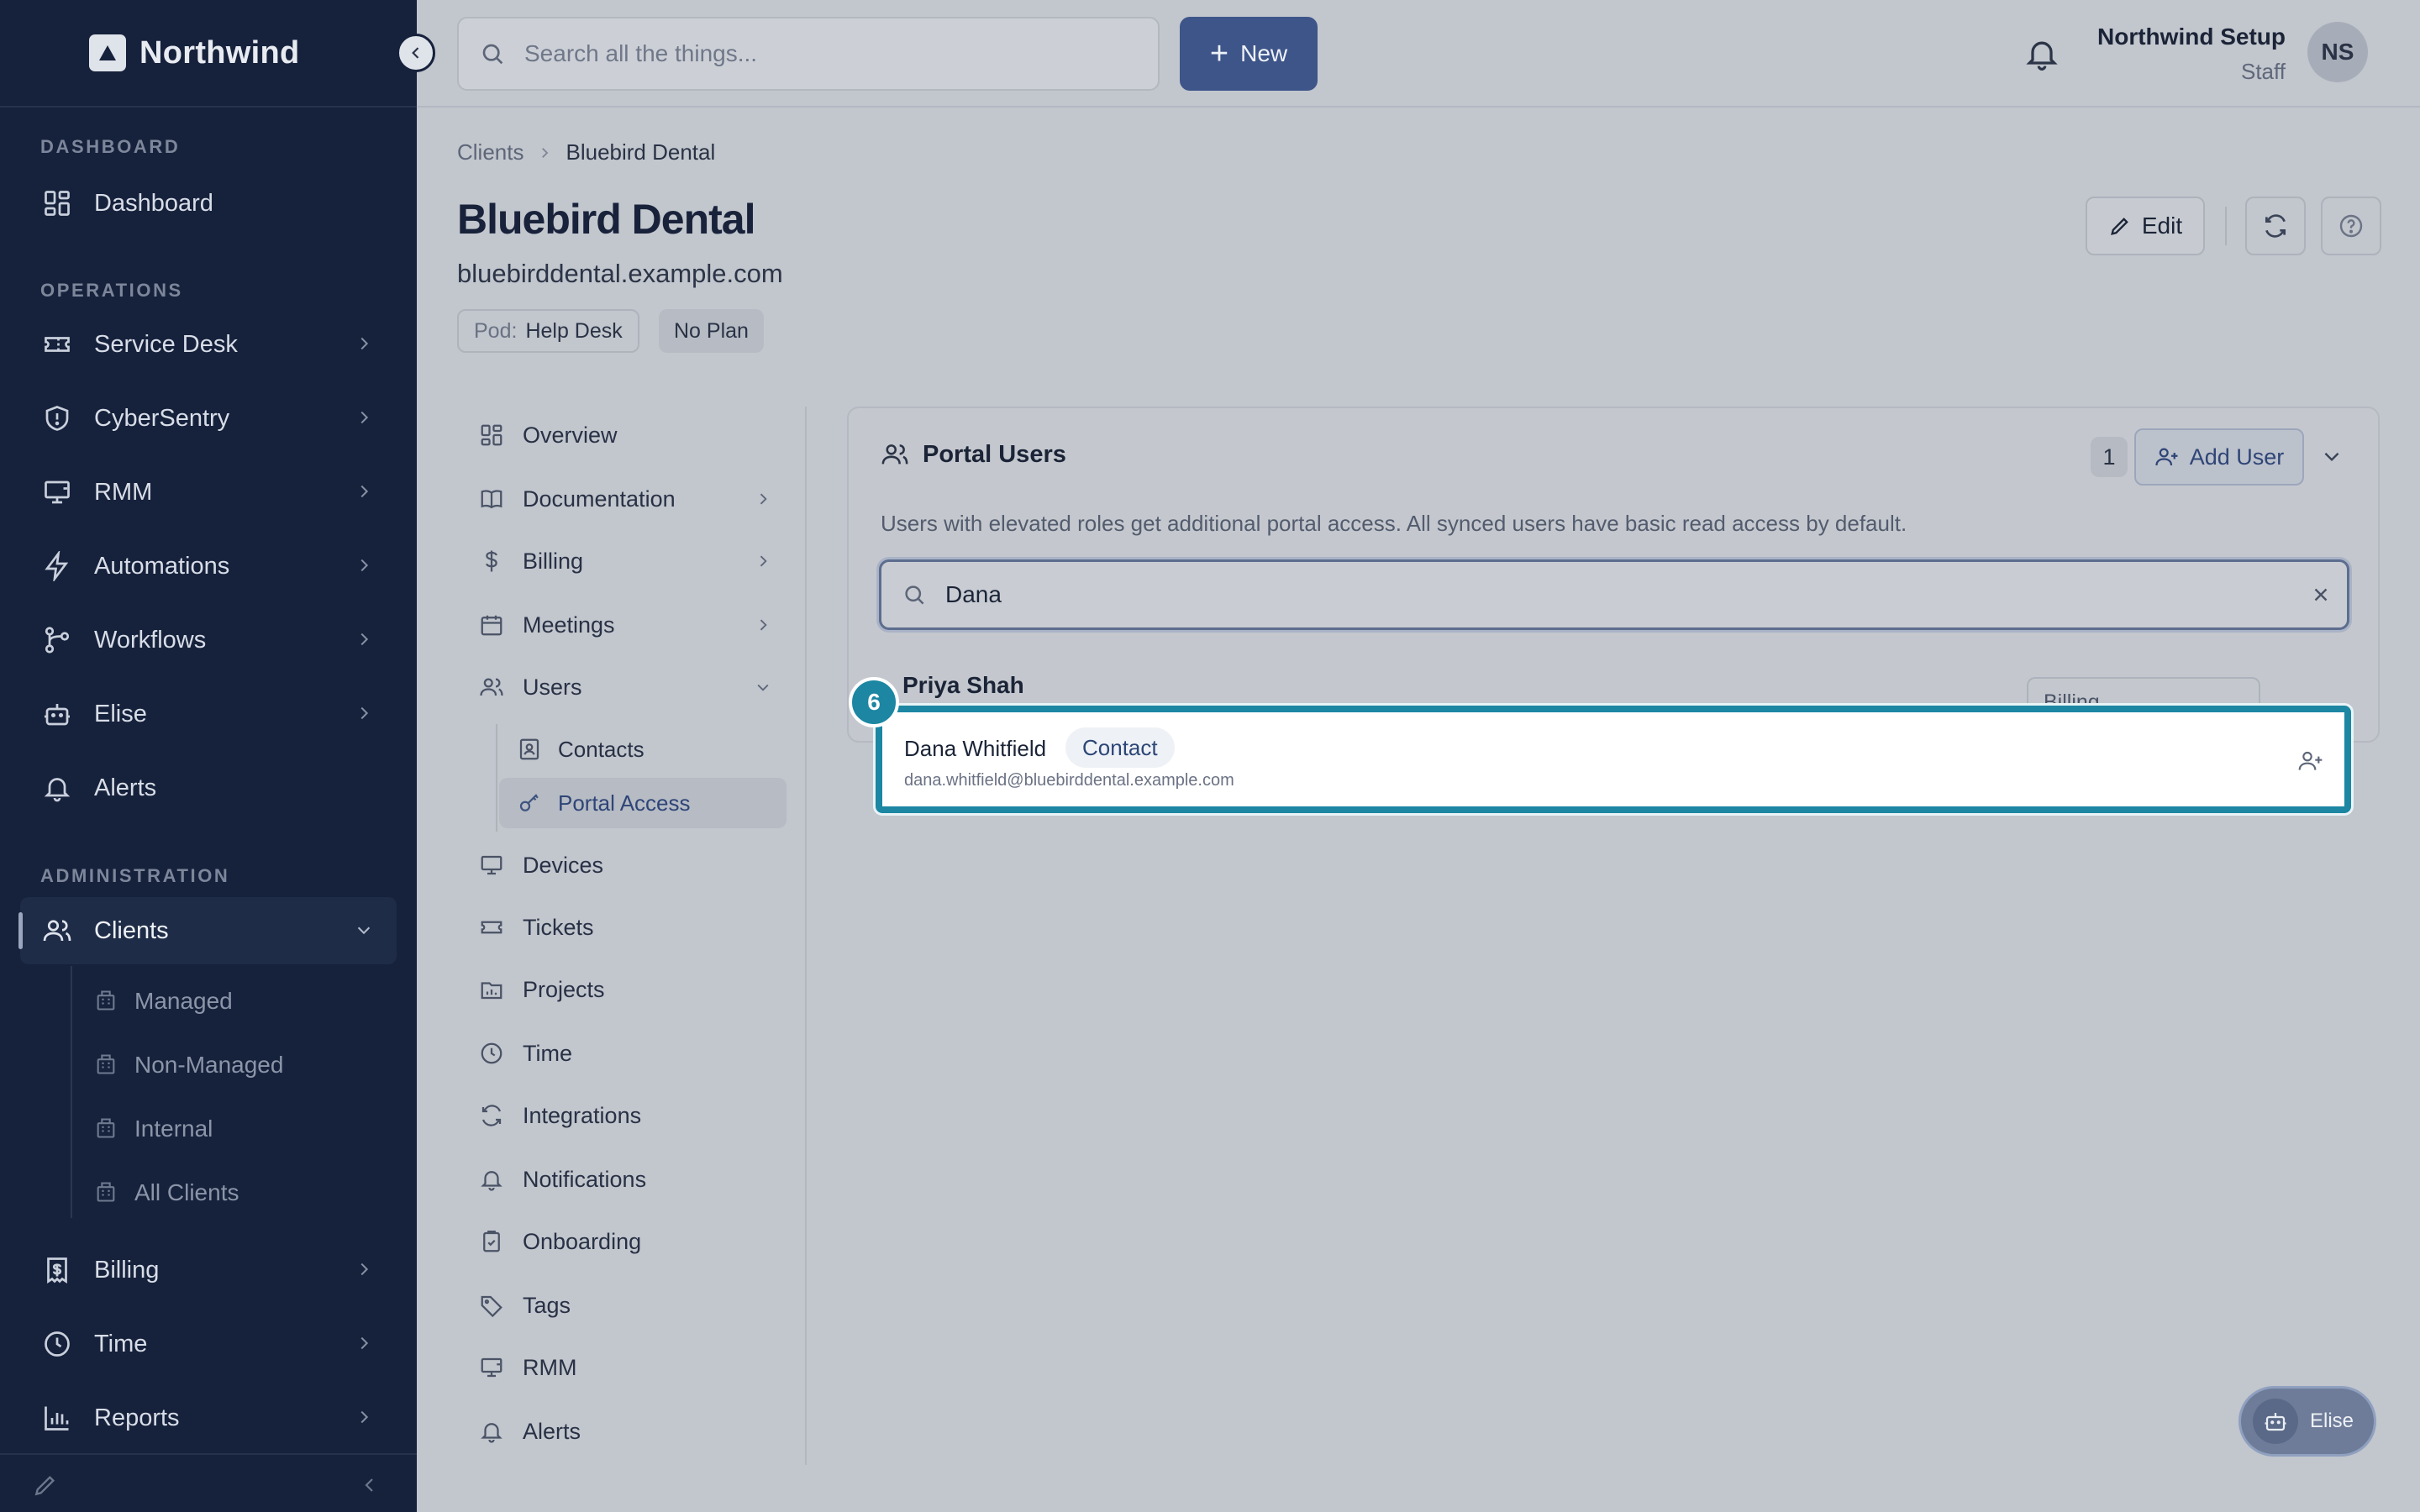 This screenshot has width=2420, height=1512. I want to click on tab-billing: Billing, so click(628, 561).